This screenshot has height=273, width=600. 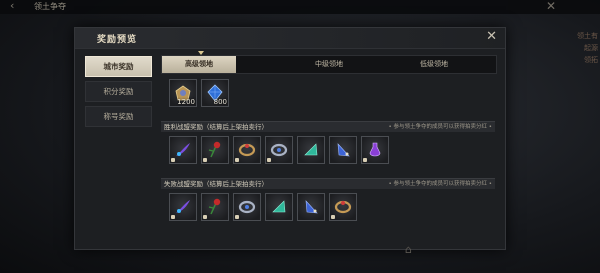 What do you see at coordinates (183, 93) in the screenshot?
I see `reward-item-gold-chest: 1200` at bounding box center [183, 93].